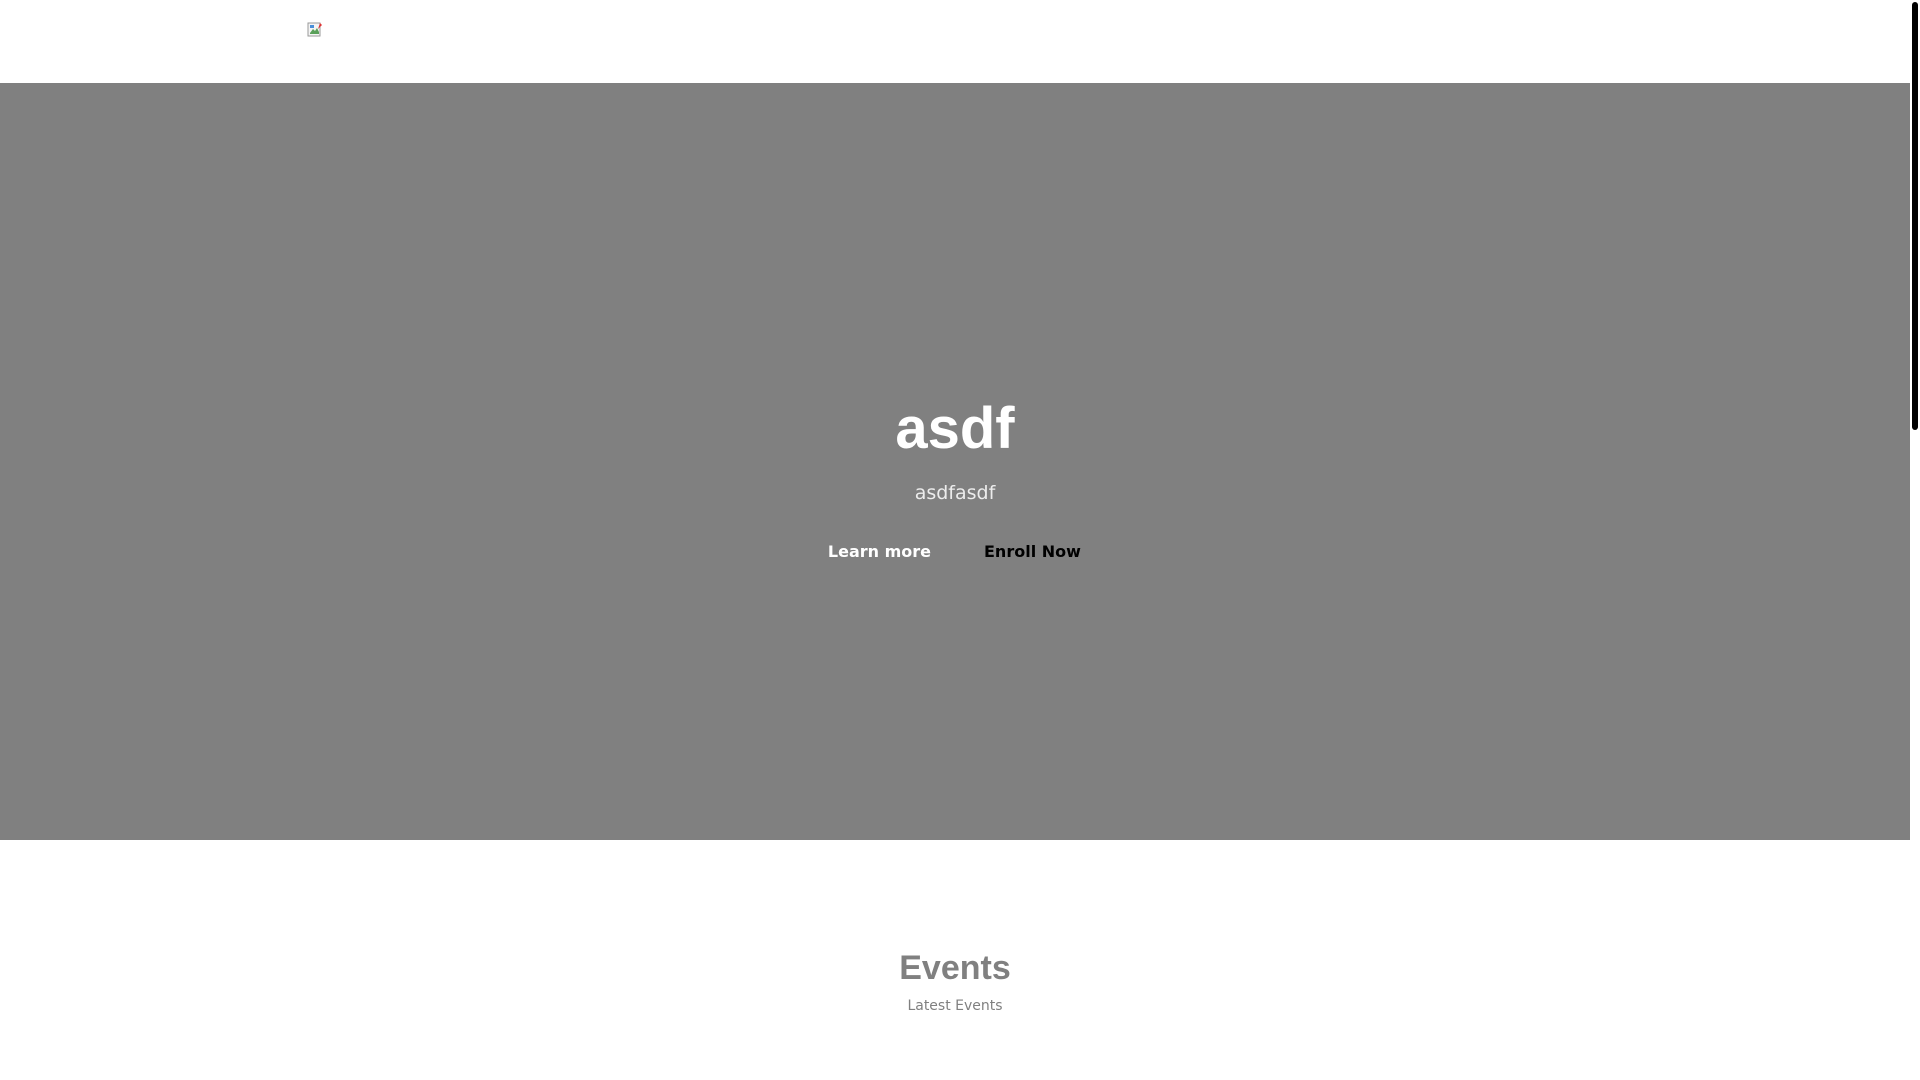 This screenshot has width=1920, height=1080. I want to click on learn-more-button: Learn more, so click(862, 552).